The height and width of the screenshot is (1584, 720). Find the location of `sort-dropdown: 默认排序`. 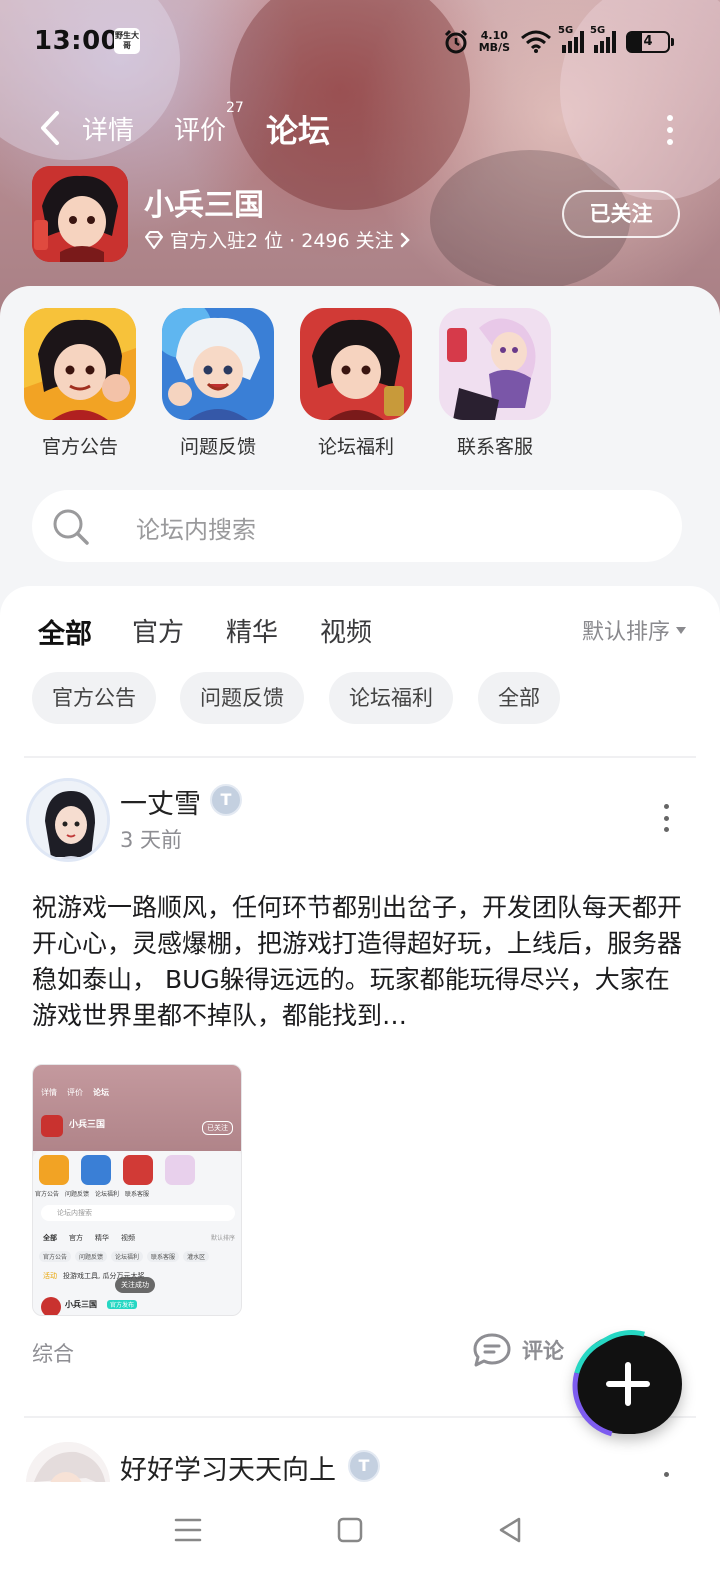

sort-dropdown: 默认排序 is located at coordinates (634, 630).